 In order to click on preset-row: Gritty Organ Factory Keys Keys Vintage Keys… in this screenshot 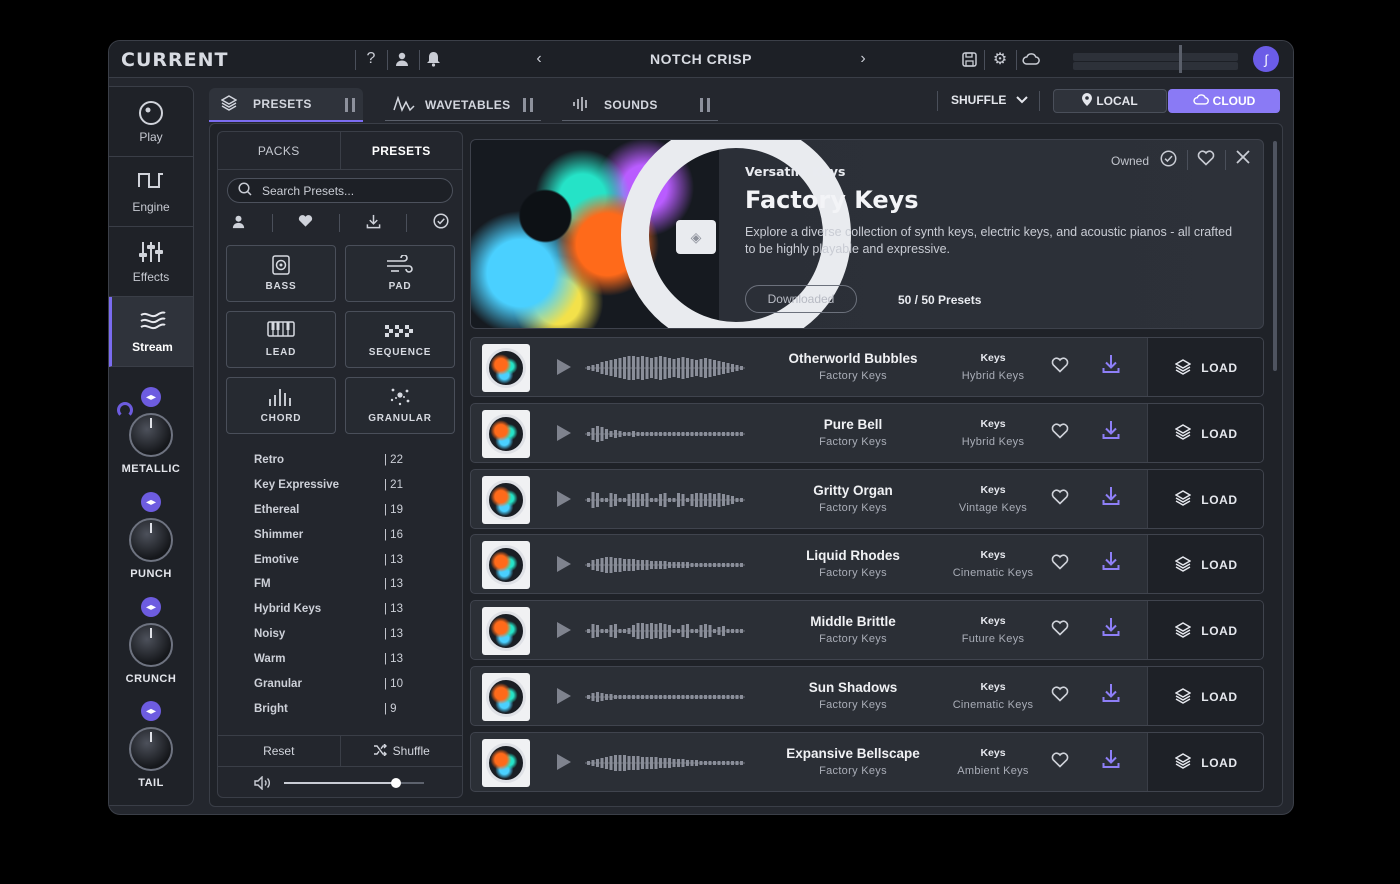, I will do `click(867, 498)`.